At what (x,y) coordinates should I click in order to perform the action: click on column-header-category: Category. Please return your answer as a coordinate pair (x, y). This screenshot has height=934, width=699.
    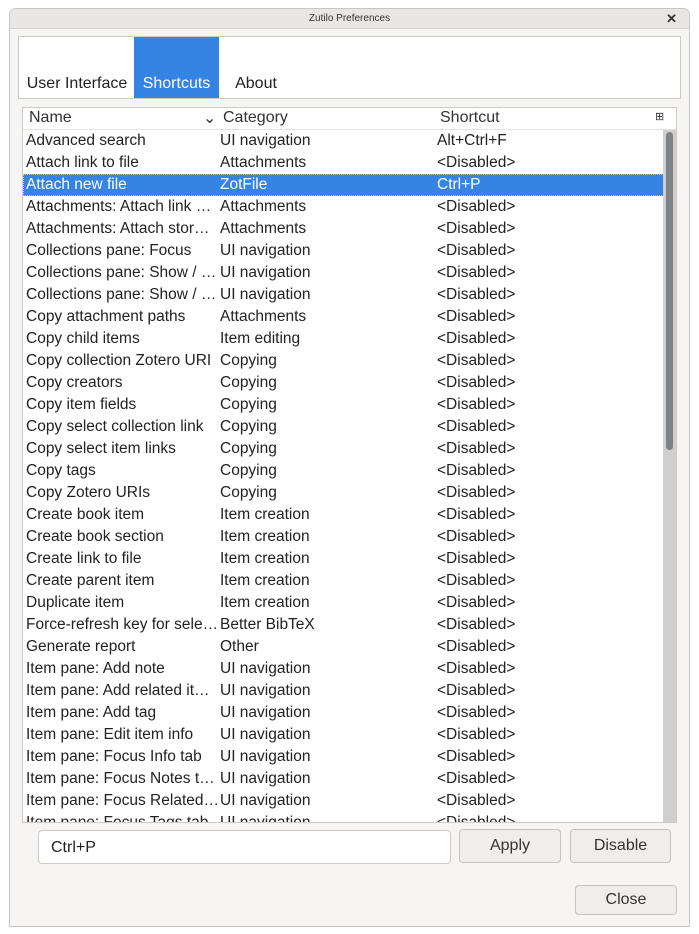
    Looking at the image, I should click on (255, 118).